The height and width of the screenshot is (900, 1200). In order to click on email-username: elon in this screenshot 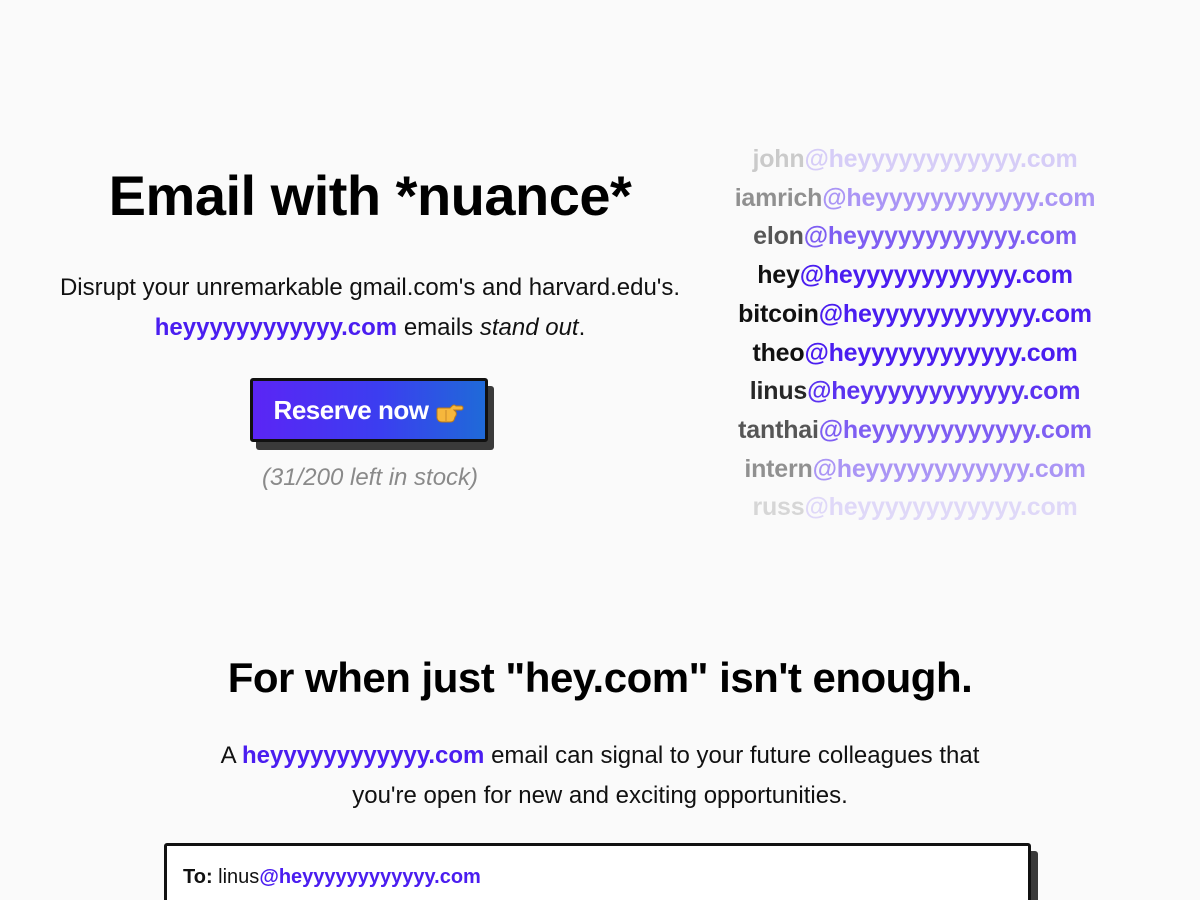, I will do `click(778, 236)`.